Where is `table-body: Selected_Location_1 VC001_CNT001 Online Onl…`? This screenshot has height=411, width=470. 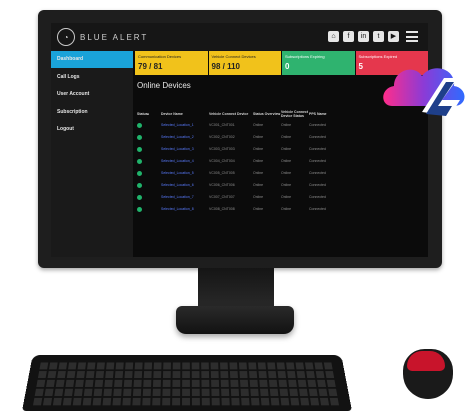
table-body: Selected_Location_1 VC001_CNT001 Online Onl… is located at coordinates (282, 167).